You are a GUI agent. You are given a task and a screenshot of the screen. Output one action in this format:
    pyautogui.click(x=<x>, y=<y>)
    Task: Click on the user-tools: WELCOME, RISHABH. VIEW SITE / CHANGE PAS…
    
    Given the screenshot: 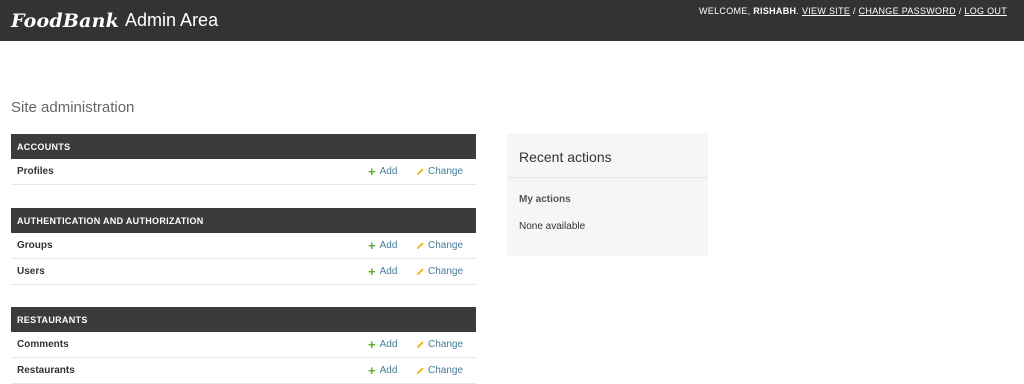 What is the action you would take?
    pyautogui.click(x=853, y=11)
    